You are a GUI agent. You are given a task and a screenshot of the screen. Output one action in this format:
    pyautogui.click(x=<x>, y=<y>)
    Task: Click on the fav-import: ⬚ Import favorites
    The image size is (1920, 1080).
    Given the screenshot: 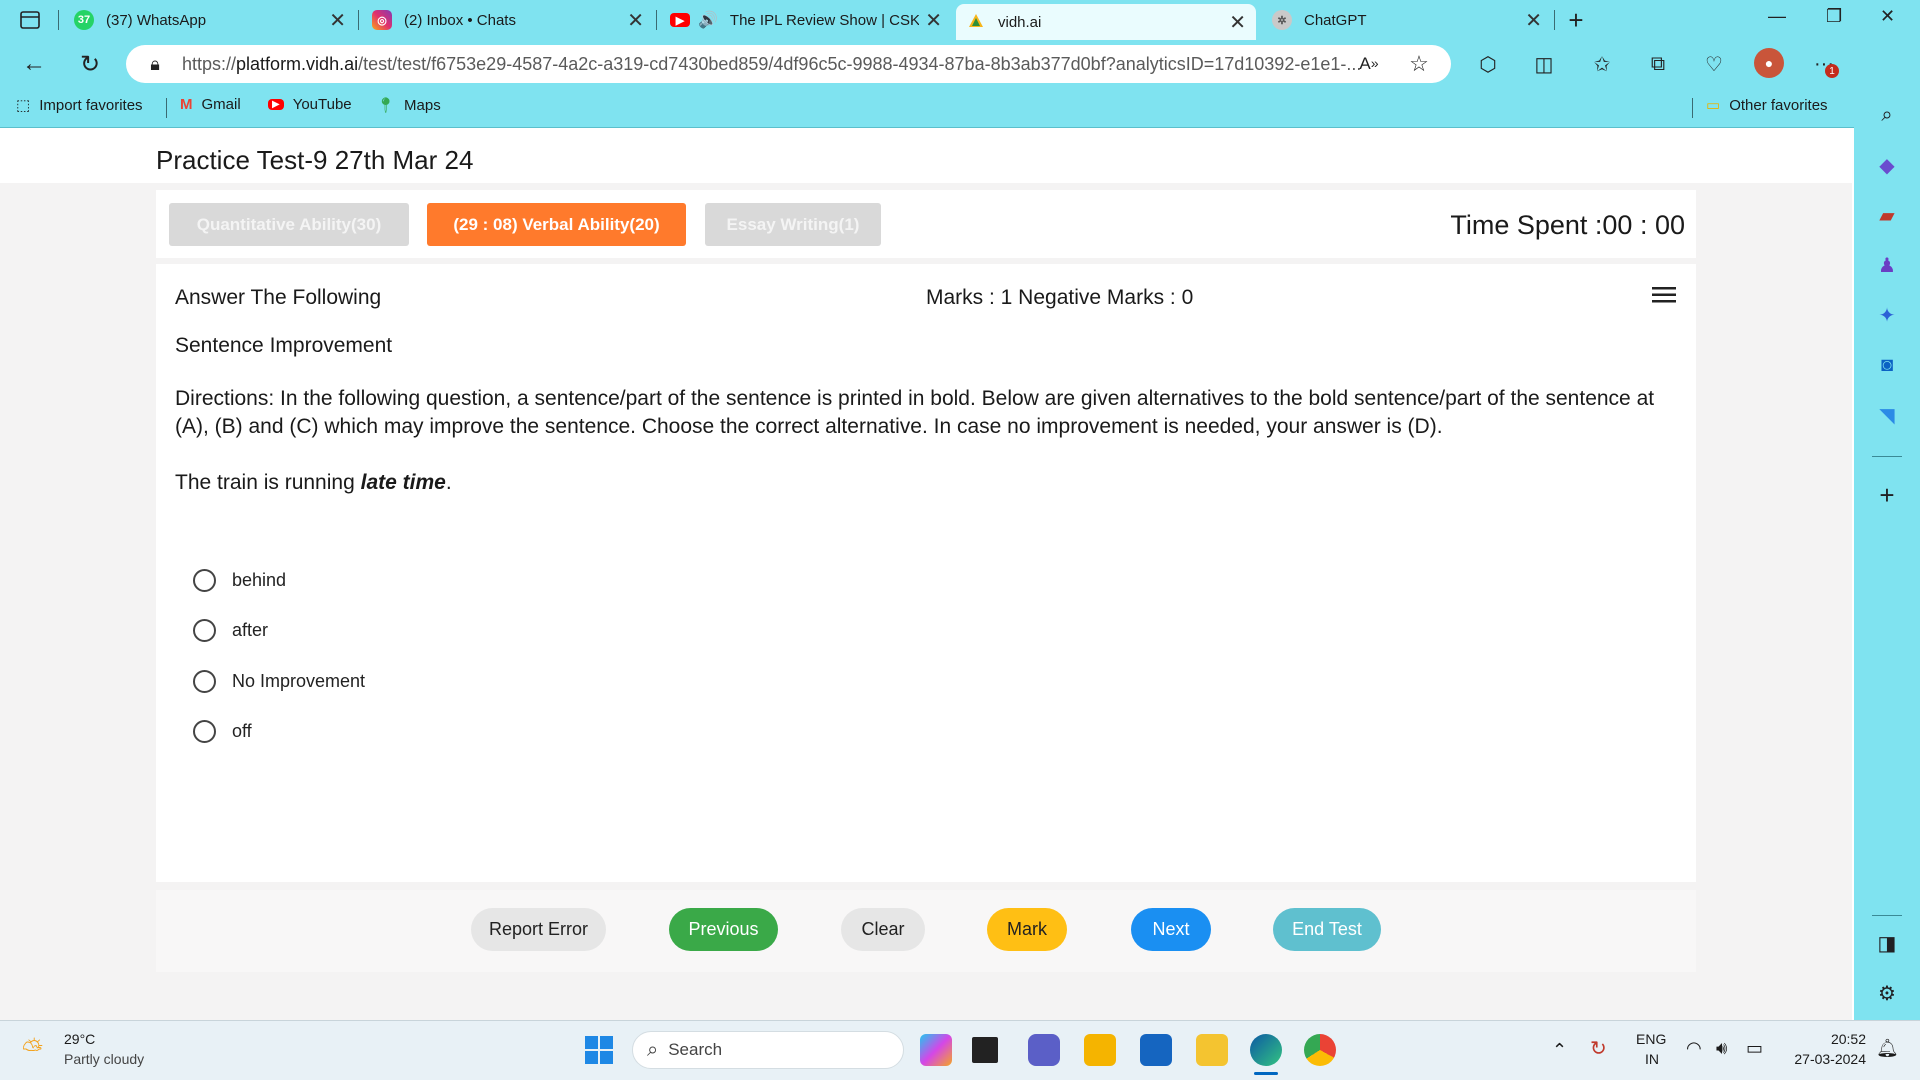 What is the action you would take?
    pyautogui.click(x=79, y=105)
    